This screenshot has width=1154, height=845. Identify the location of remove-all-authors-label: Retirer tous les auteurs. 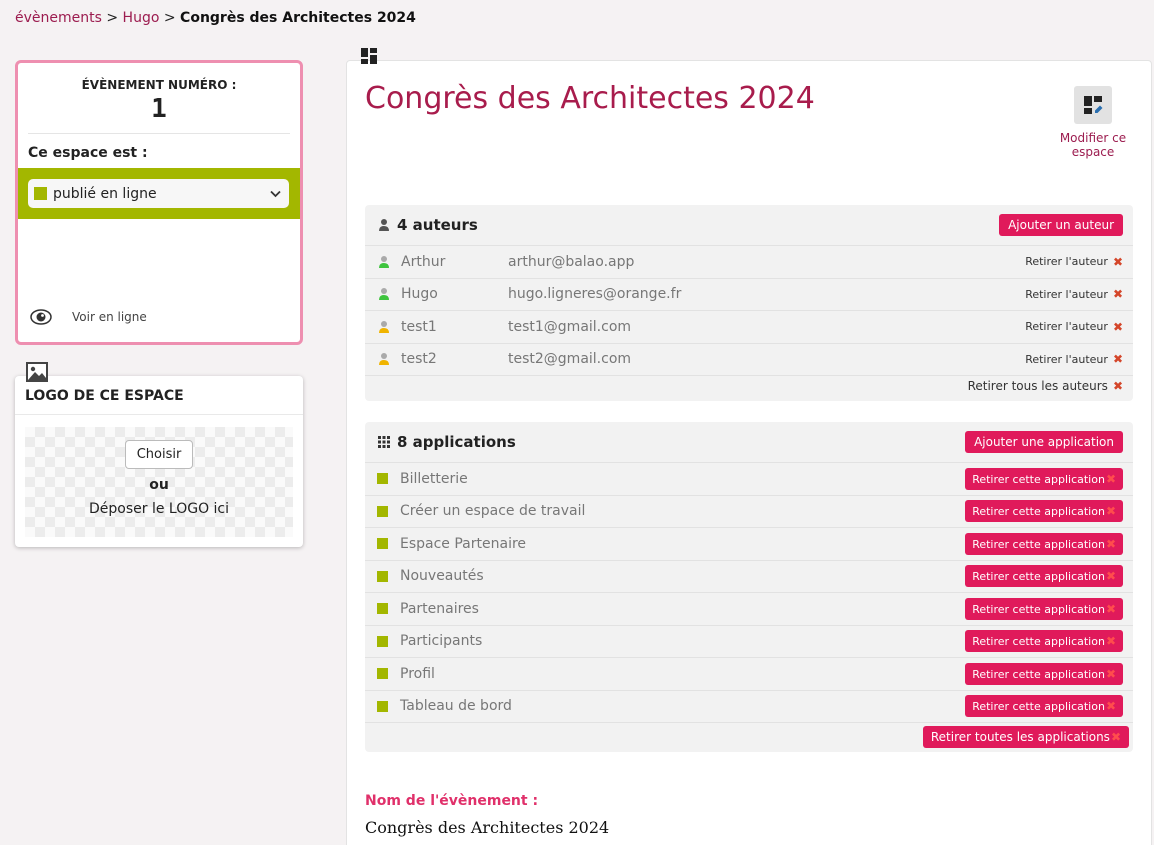
(1037, 386).